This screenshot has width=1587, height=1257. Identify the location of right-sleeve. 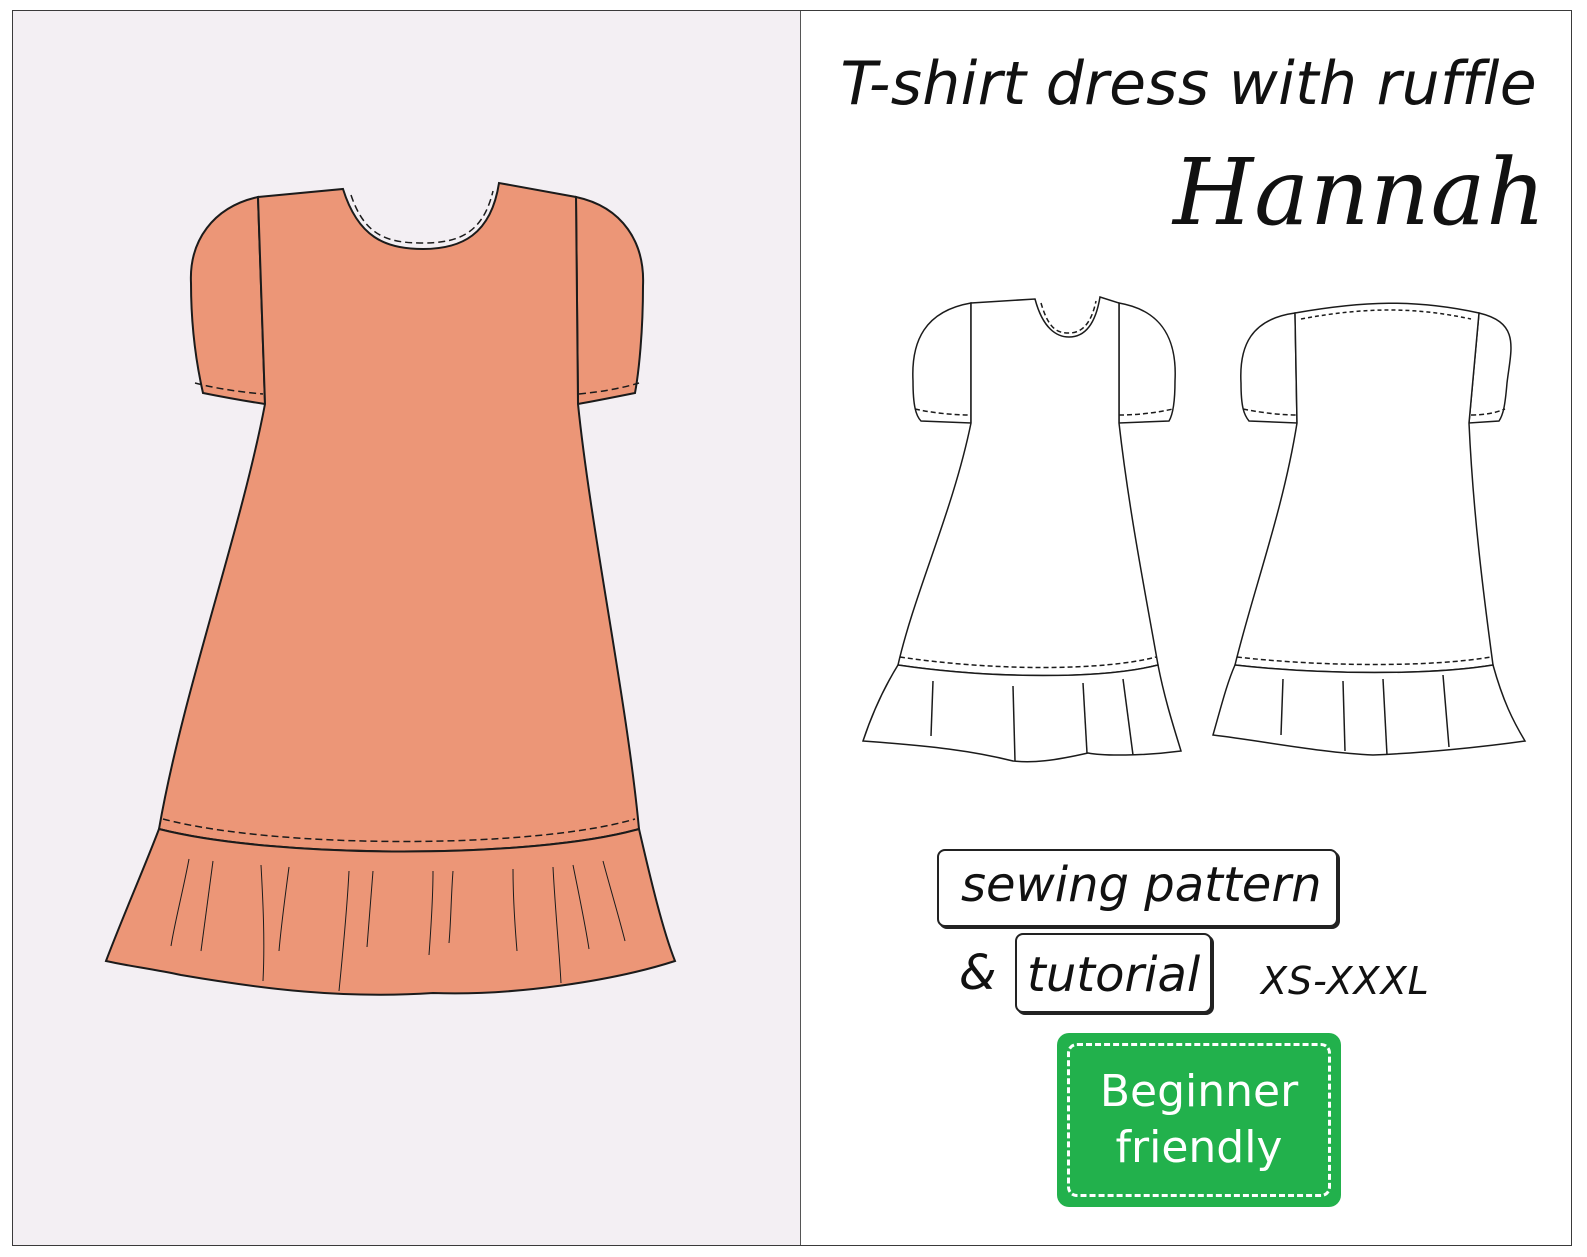
(609, 300).